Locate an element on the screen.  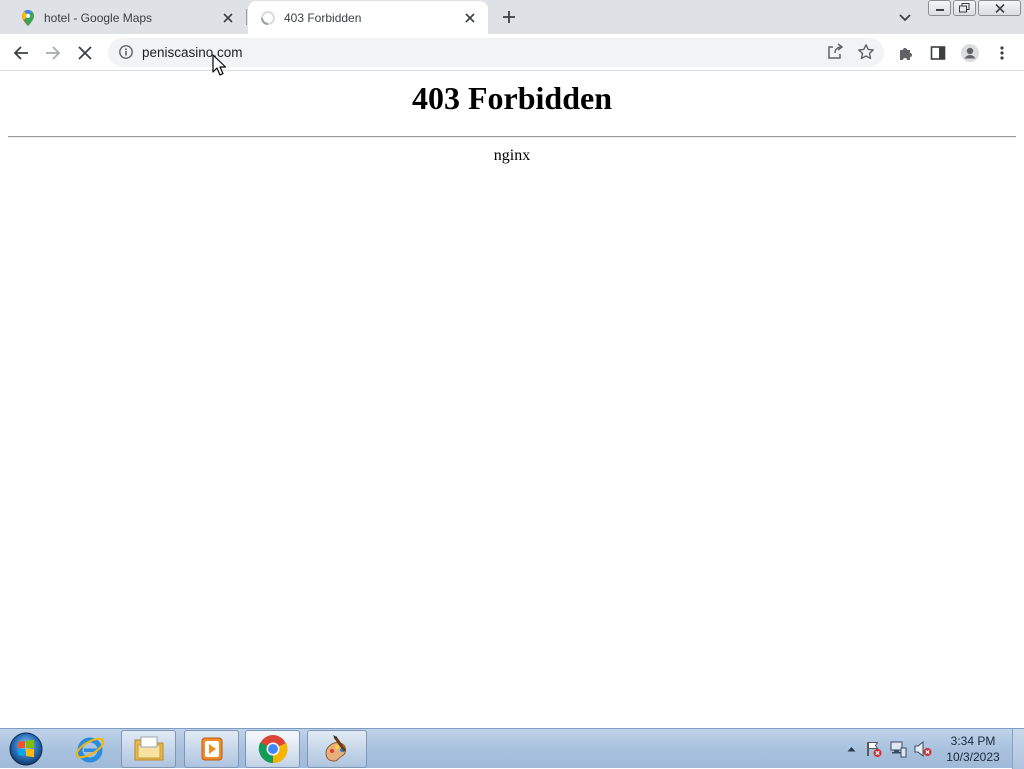
info-icon is located at coordinates (126, 52).